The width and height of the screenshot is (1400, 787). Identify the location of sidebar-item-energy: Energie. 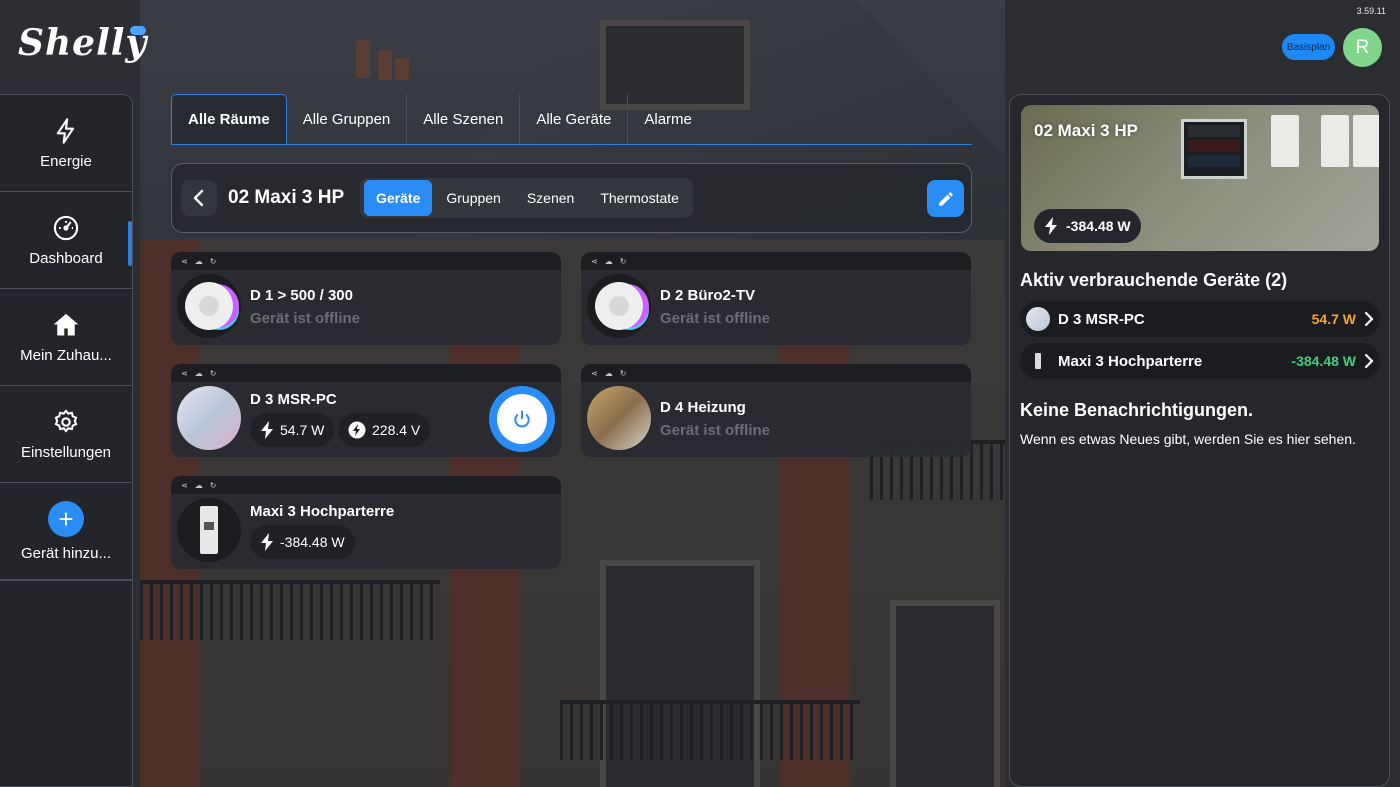
(66, 143).